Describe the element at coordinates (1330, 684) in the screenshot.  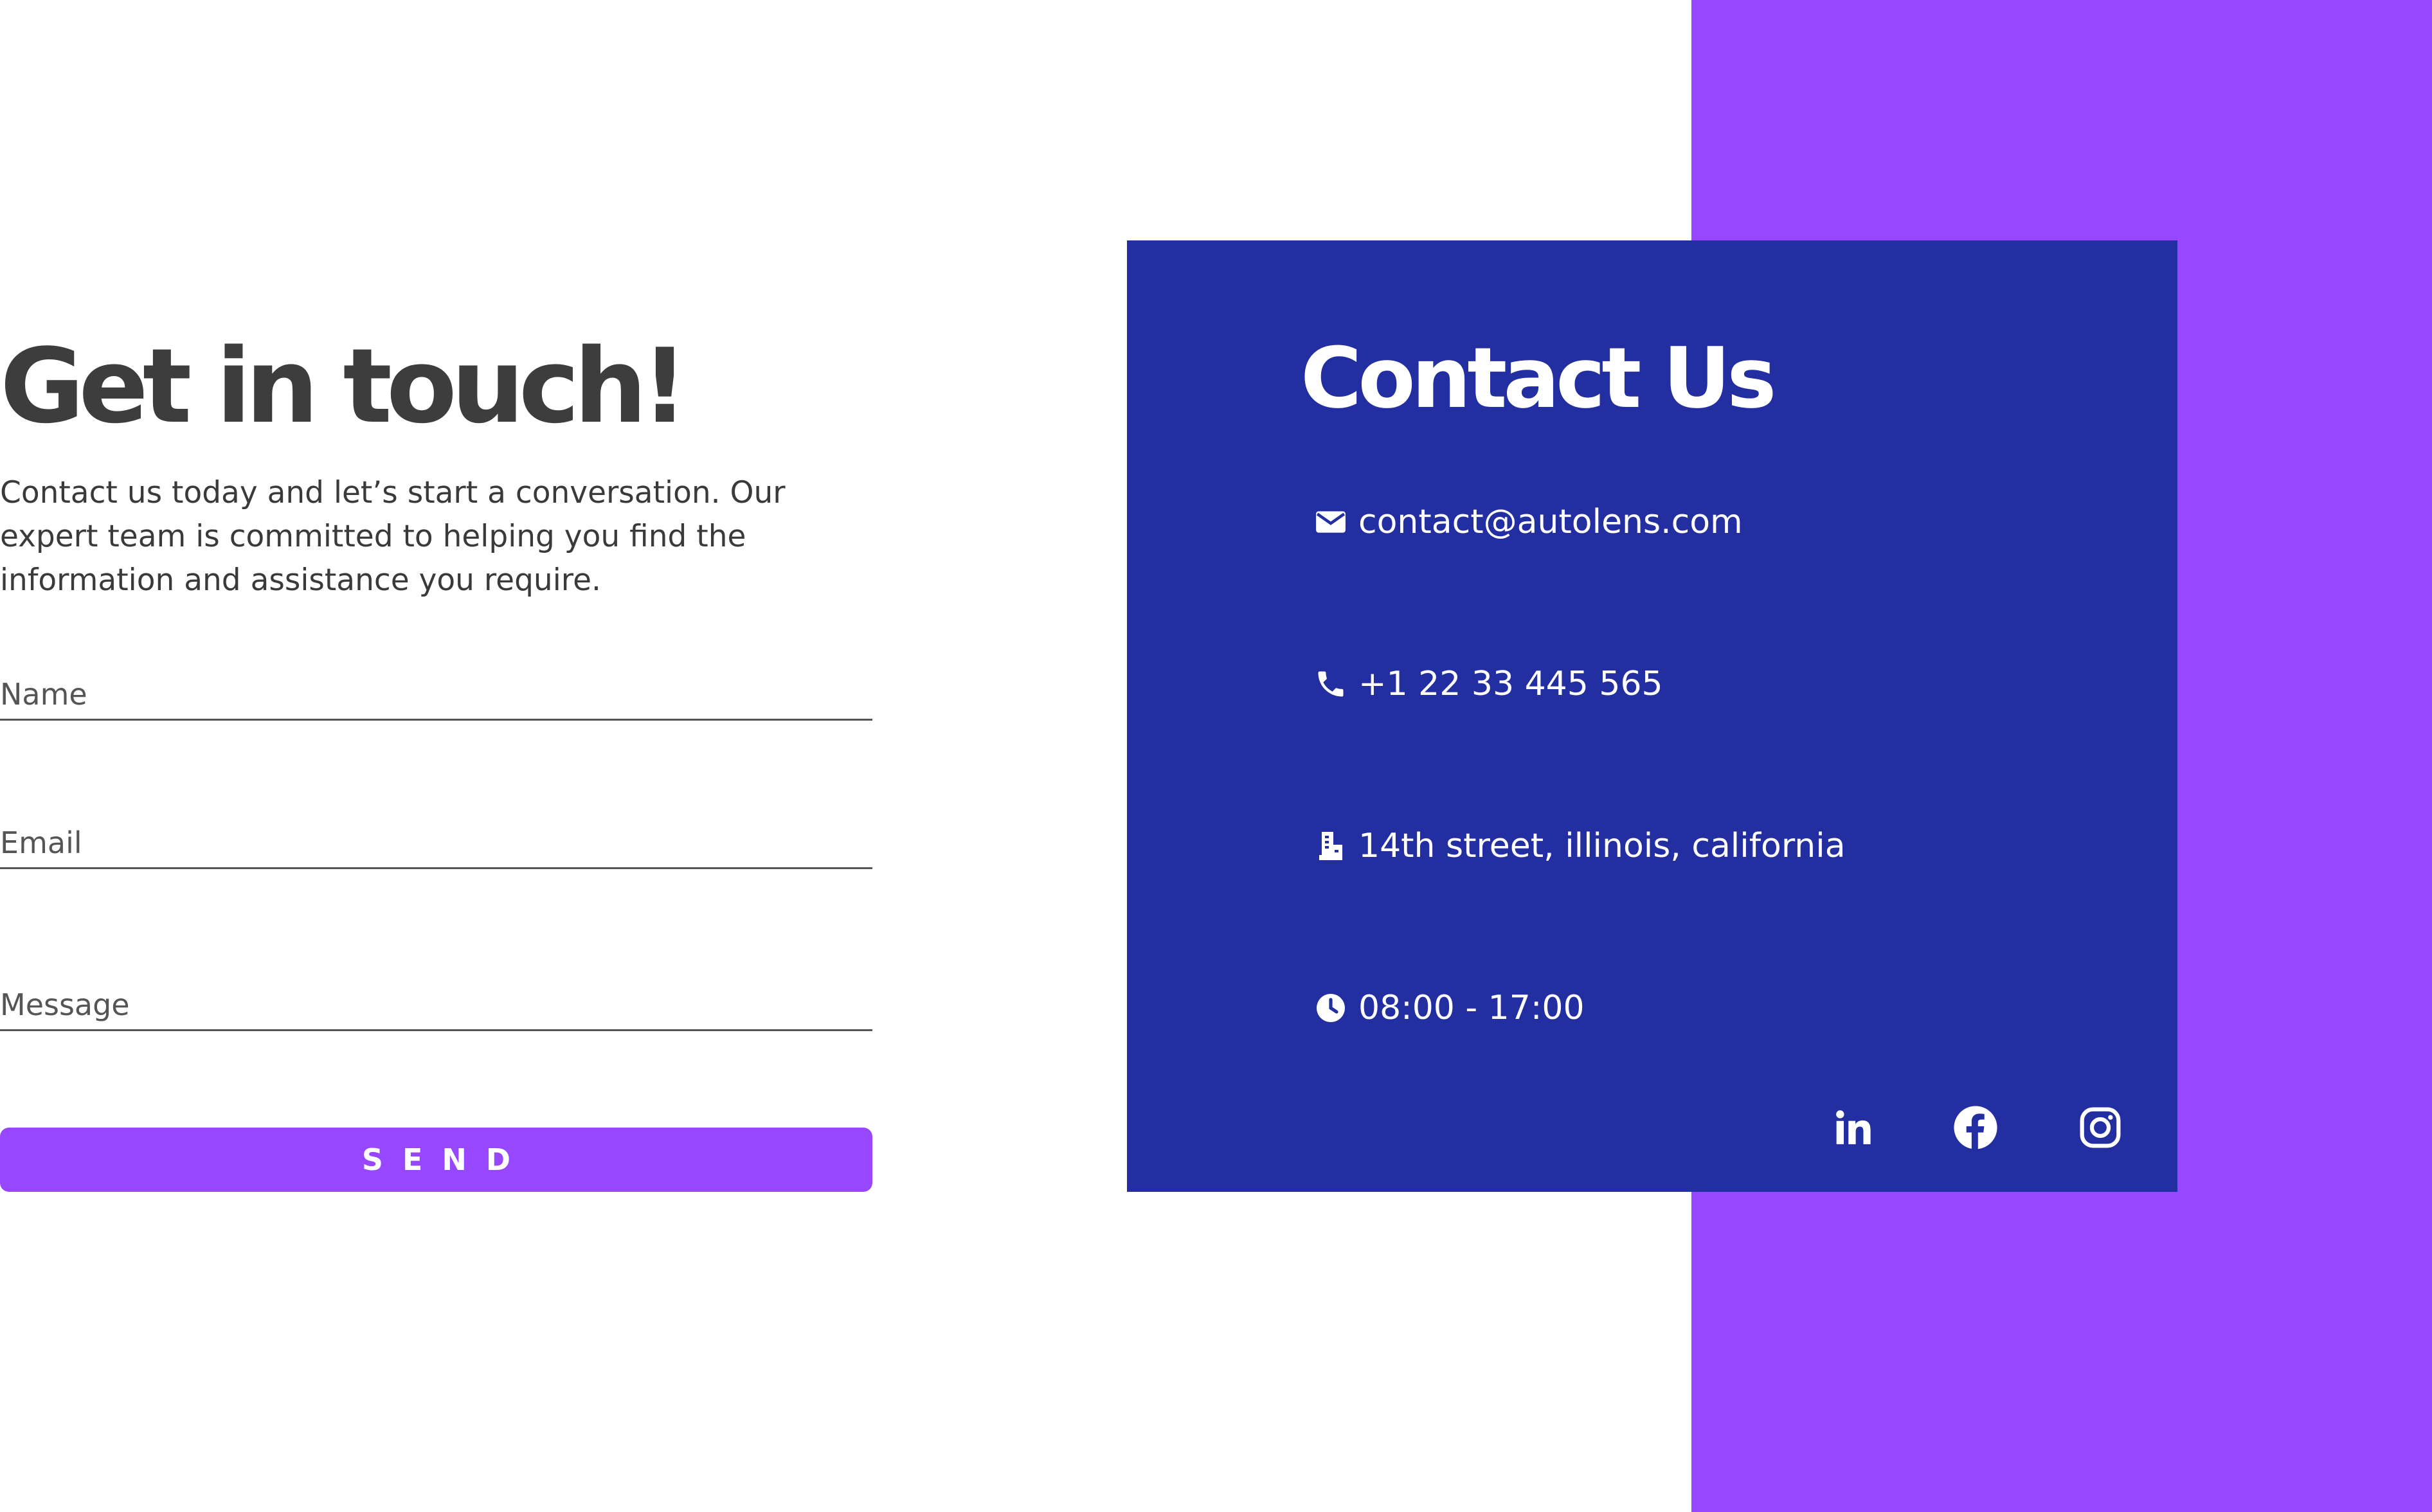
I see `phone-icon` at that location.